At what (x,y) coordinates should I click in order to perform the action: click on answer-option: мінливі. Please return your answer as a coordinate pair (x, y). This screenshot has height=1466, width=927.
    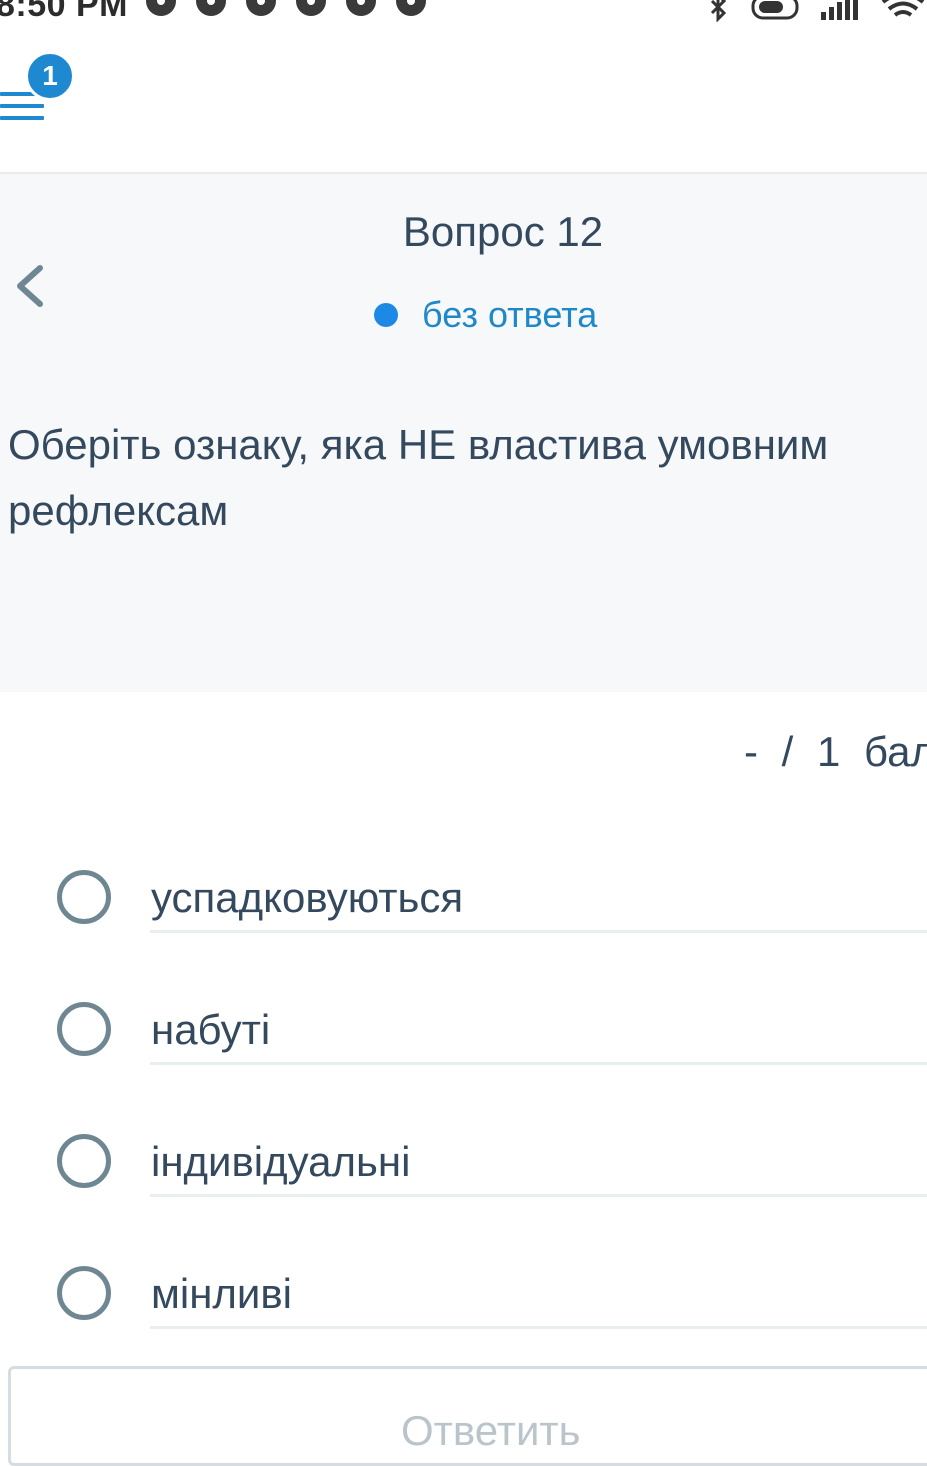
    Looking at the image, I should click on (463, 1294).